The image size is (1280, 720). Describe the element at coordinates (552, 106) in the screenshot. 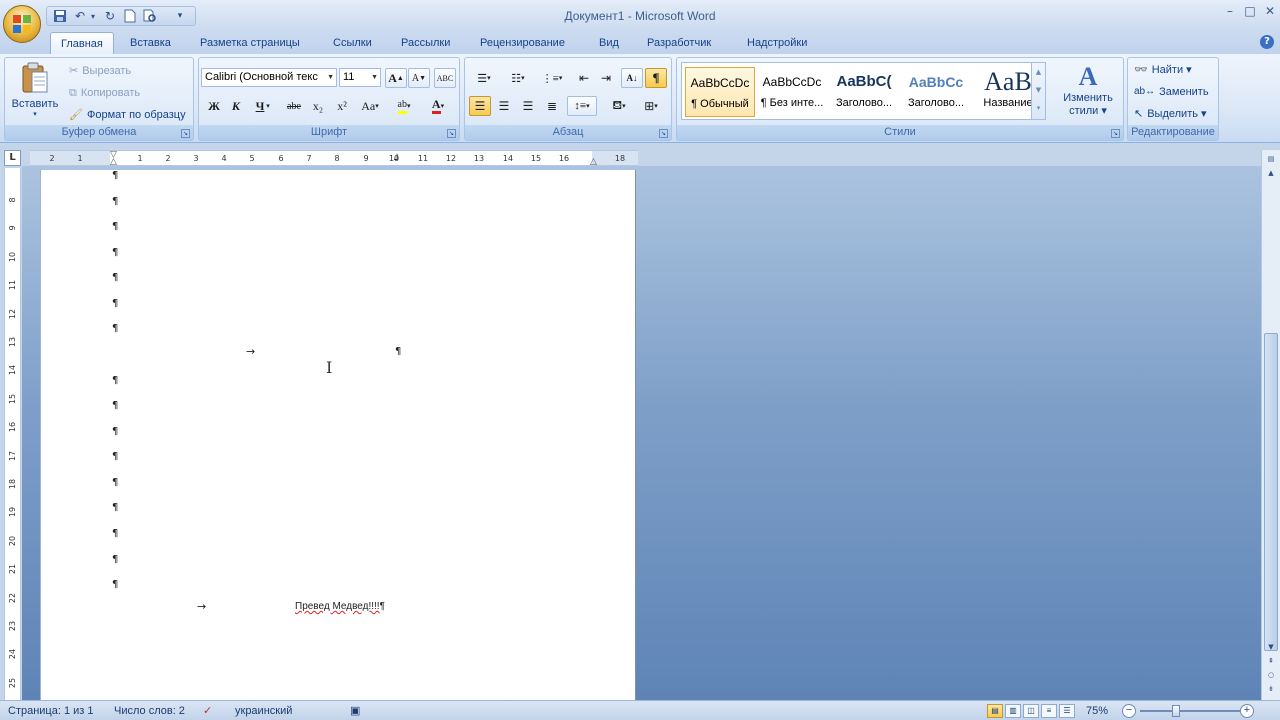

I see `justify-button: ≣` at that location.